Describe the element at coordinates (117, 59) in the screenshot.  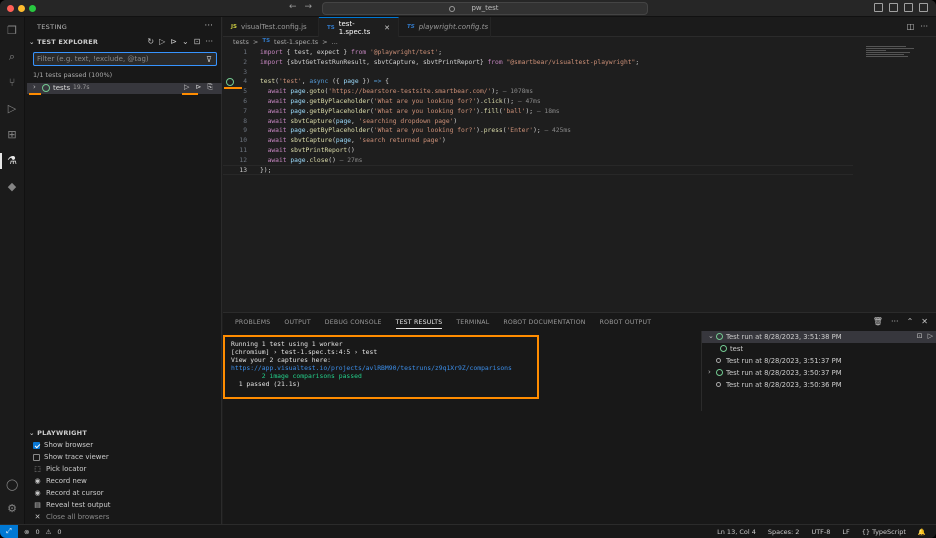
I see `test-filter-input` at that location.